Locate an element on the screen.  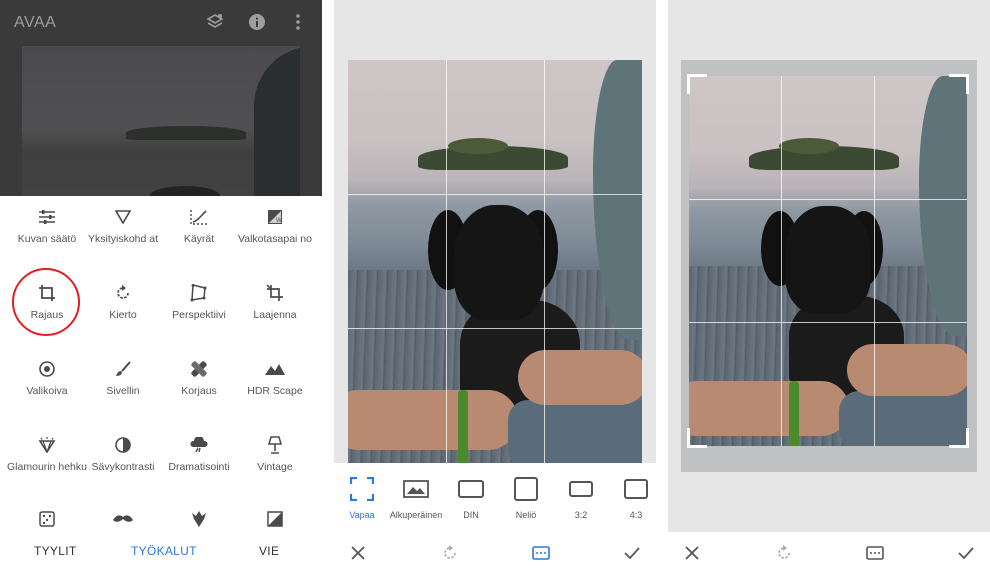
tool-hdr-scape: HDR Scape is located at coordinates (275, 377).